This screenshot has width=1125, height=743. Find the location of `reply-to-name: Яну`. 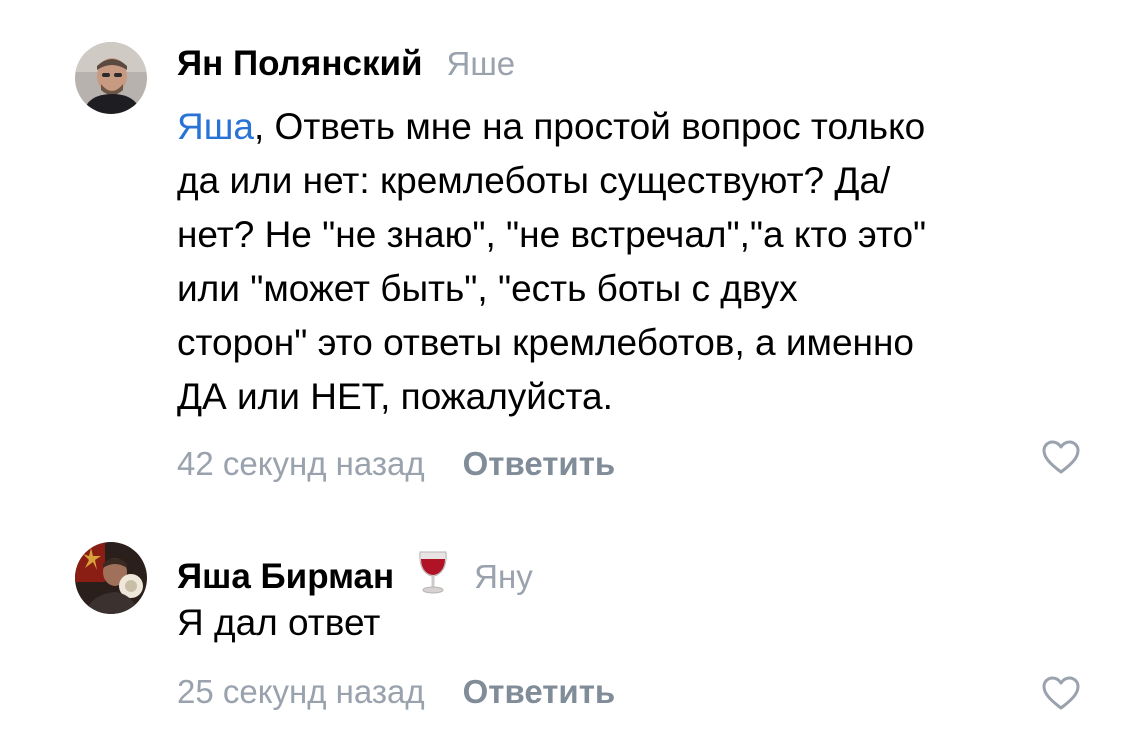

reply-to-name: Яну is located at coordinates (503, 577).